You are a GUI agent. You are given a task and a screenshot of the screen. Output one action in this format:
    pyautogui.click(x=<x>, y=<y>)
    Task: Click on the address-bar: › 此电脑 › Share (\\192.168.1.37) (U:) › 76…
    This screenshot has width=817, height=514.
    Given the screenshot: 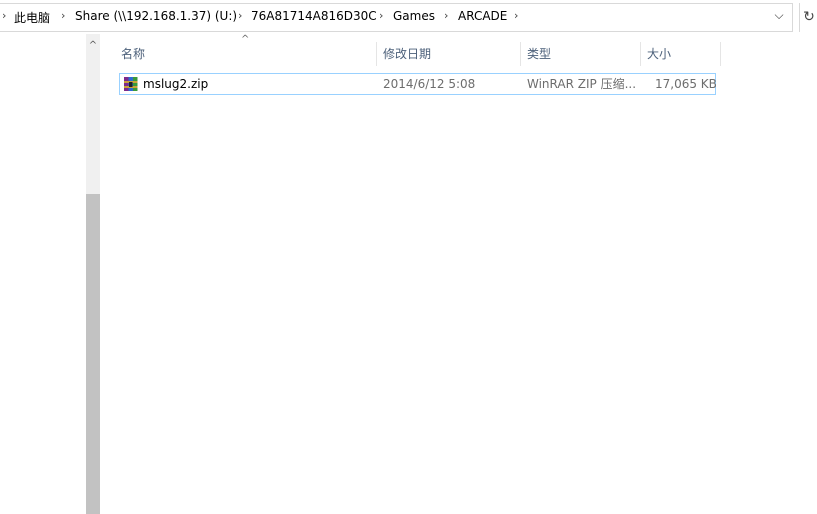 What is the action you would take?
    pyautogui.click(x=408, y=17)
    